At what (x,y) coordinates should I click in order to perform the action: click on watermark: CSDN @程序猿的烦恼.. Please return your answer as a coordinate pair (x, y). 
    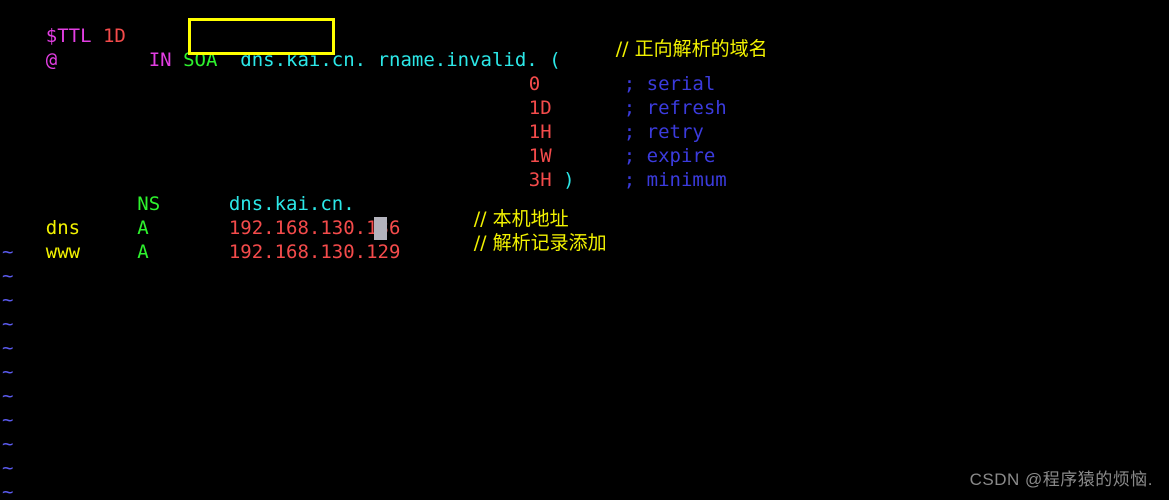
    Looking at the image, I should click on (1061, 479).